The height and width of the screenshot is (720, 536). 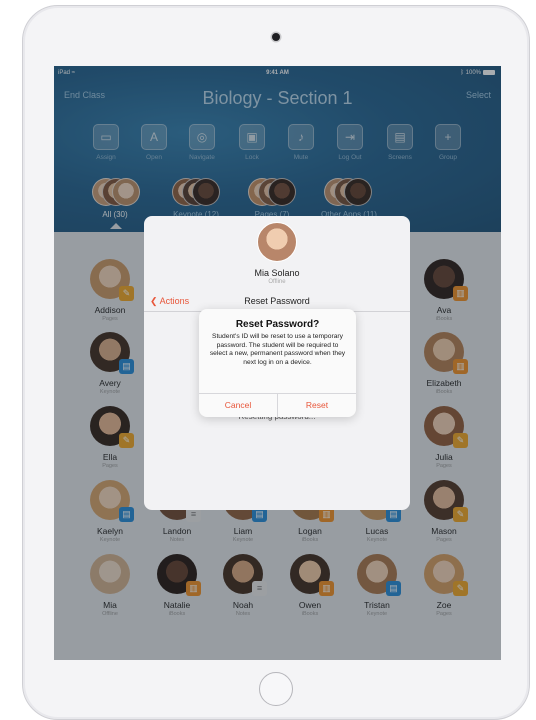 I want to click on sheet-title: Reset Password, so click(x=277, y=301).